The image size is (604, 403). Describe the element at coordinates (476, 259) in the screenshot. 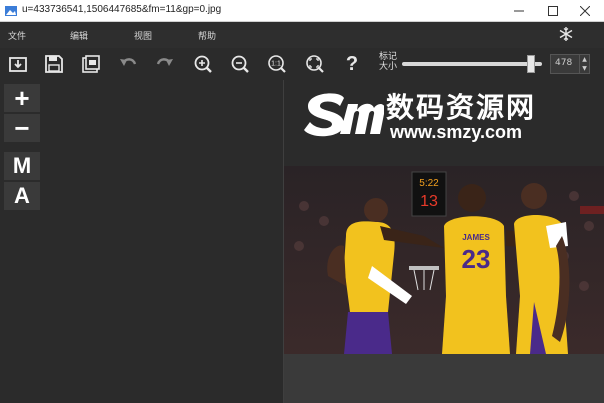

I see `jersey-number: 23` at that location.